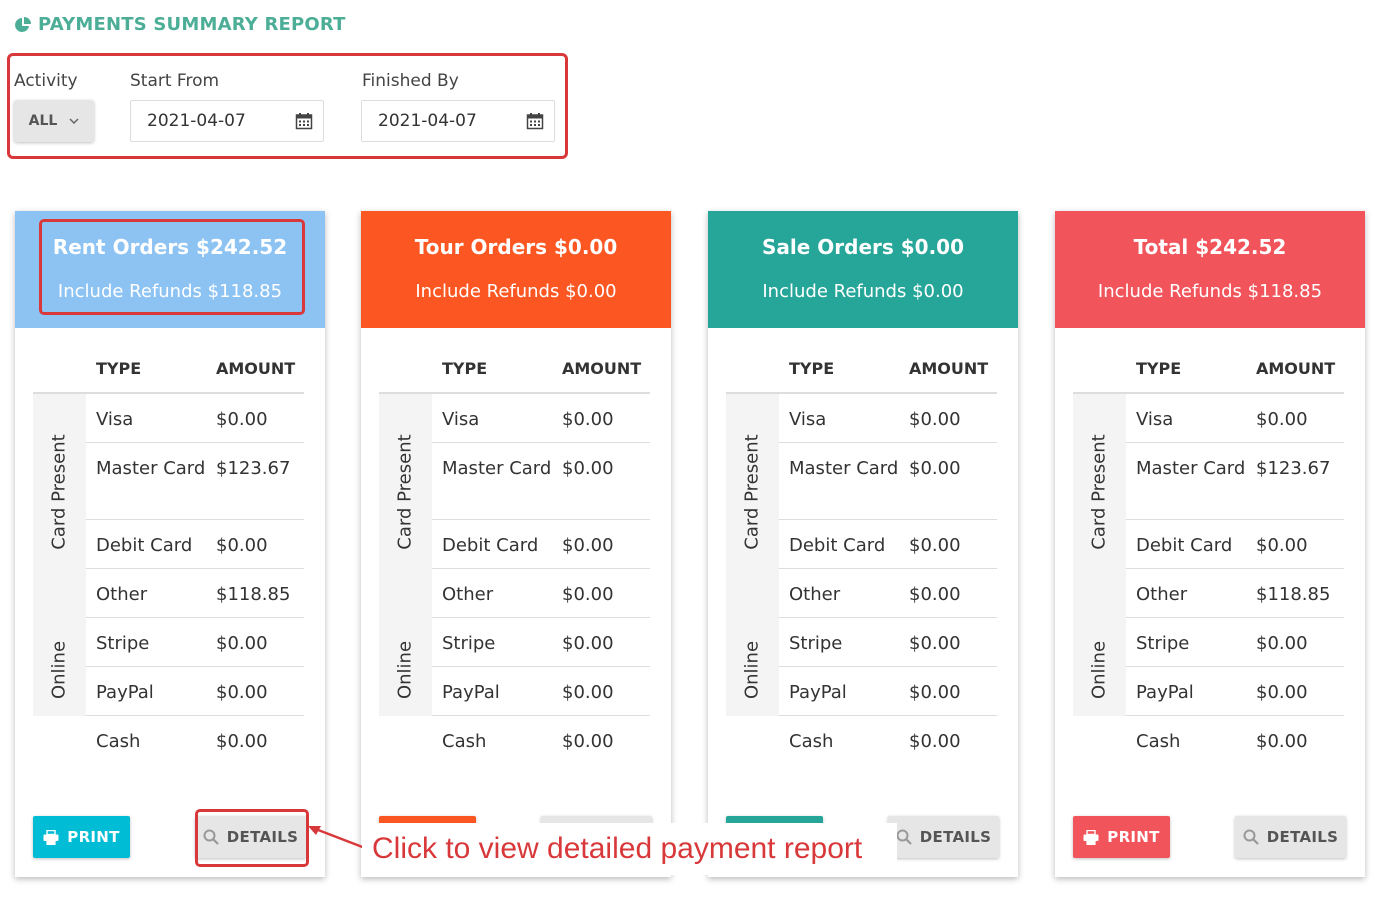  I want to click on page-title: PAYMENTS SUMMARY REPORT, so click(180, 24).